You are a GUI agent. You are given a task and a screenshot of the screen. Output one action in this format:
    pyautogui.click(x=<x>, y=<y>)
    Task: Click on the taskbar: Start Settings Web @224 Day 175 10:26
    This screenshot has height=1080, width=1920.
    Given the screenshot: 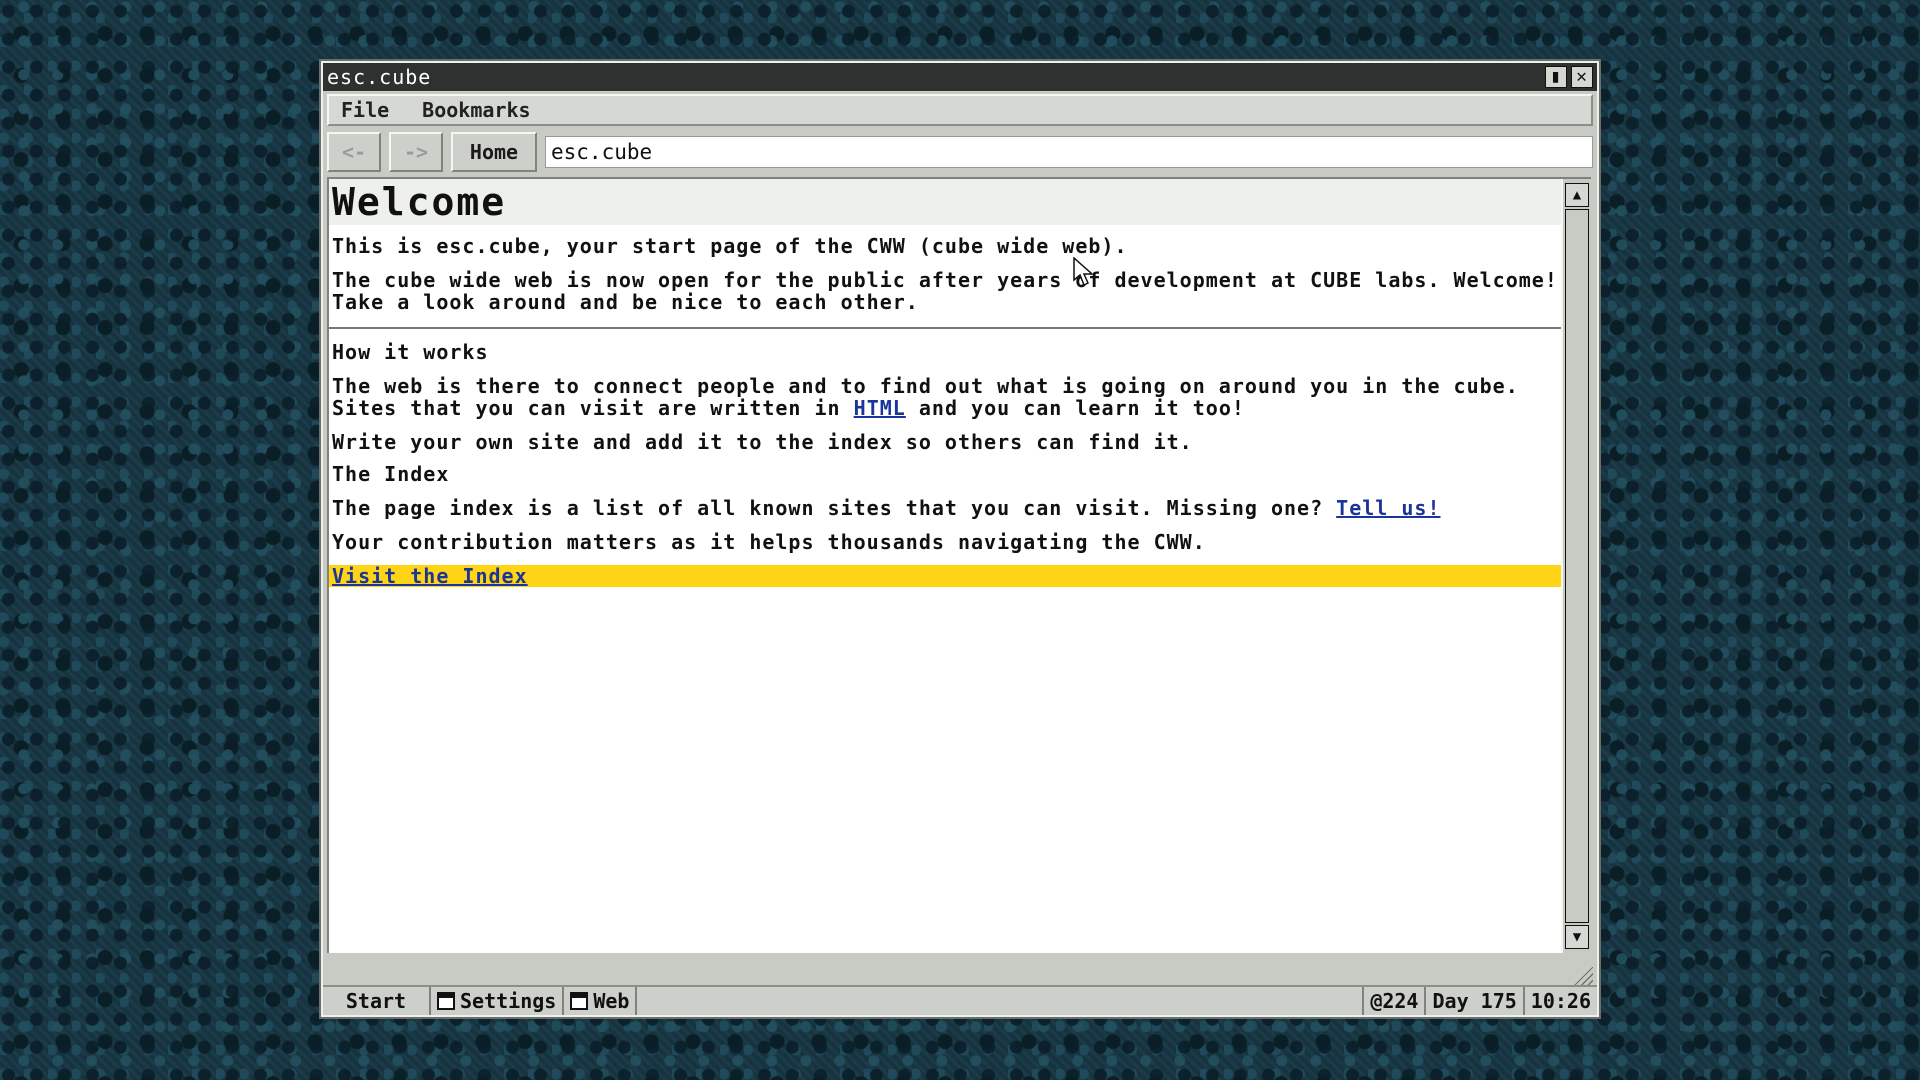 What is the action you would take?
    pyautogui.click(x=960, y=1000)
    